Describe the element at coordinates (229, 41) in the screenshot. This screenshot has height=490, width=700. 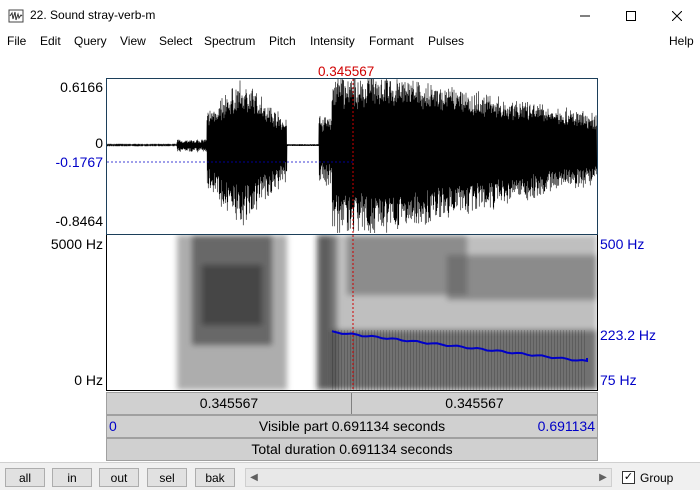
I see `menu-spectrum: Spectrum` at that location.